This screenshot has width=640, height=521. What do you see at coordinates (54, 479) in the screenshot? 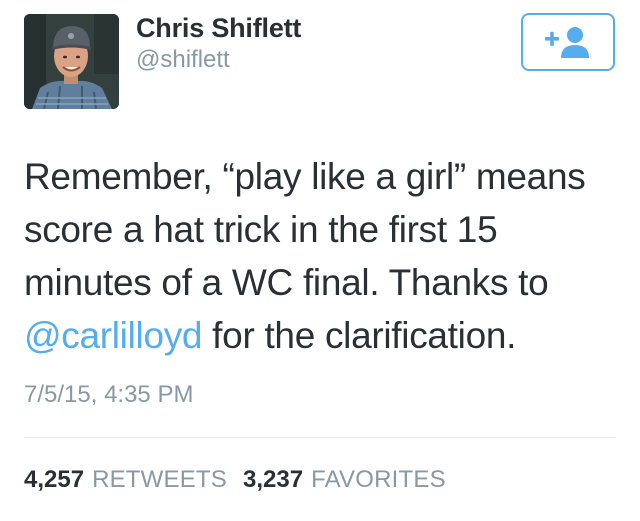
I see `retweets-count: 4,257` at bounding box center [54, 479].